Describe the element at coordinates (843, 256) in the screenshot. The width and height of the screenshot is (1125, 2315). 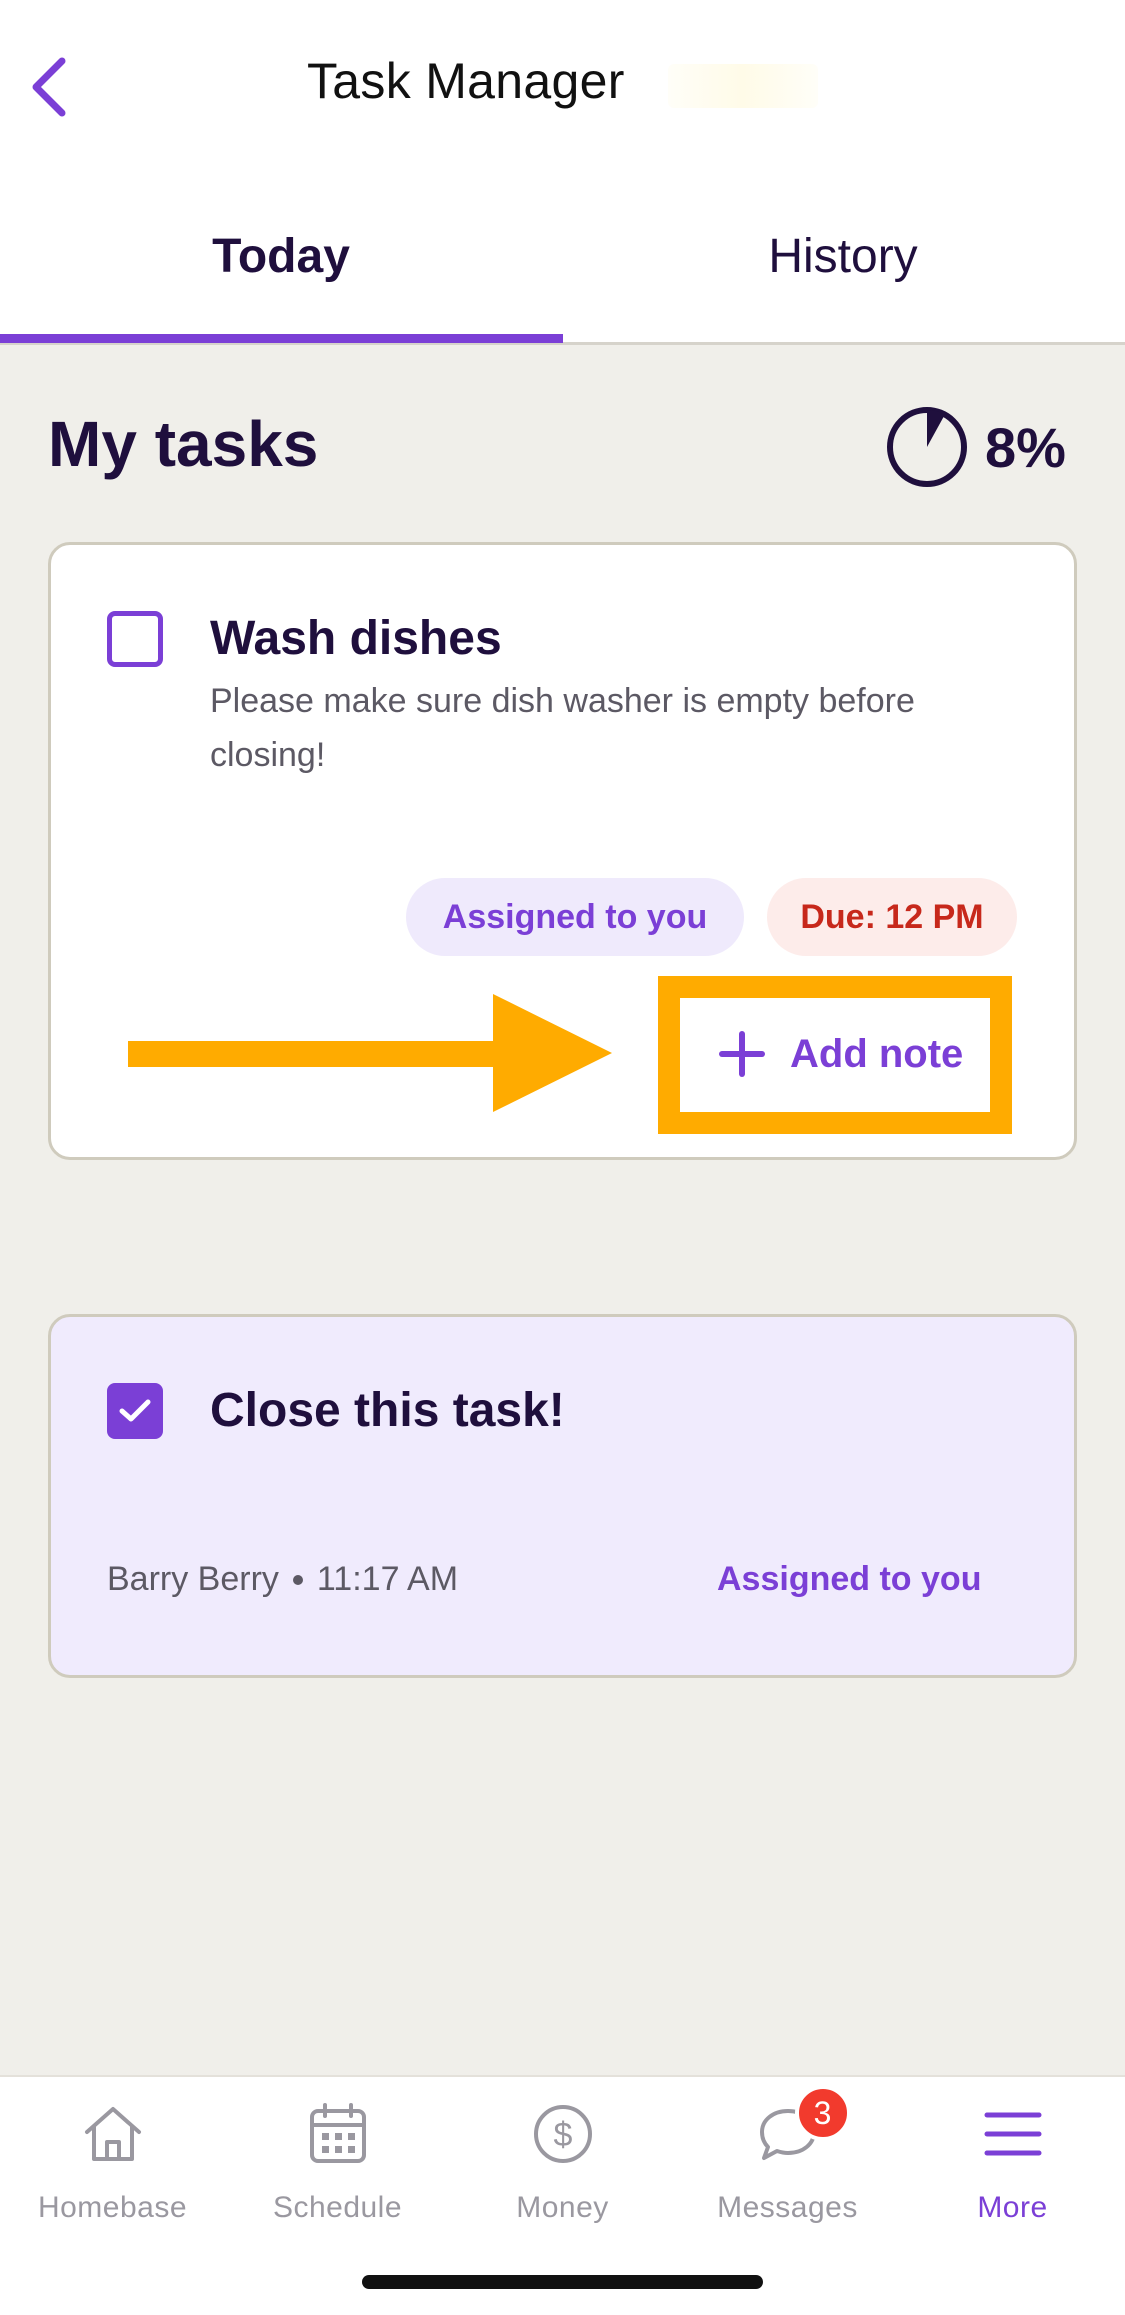
I see `tab-history: History` at that location.